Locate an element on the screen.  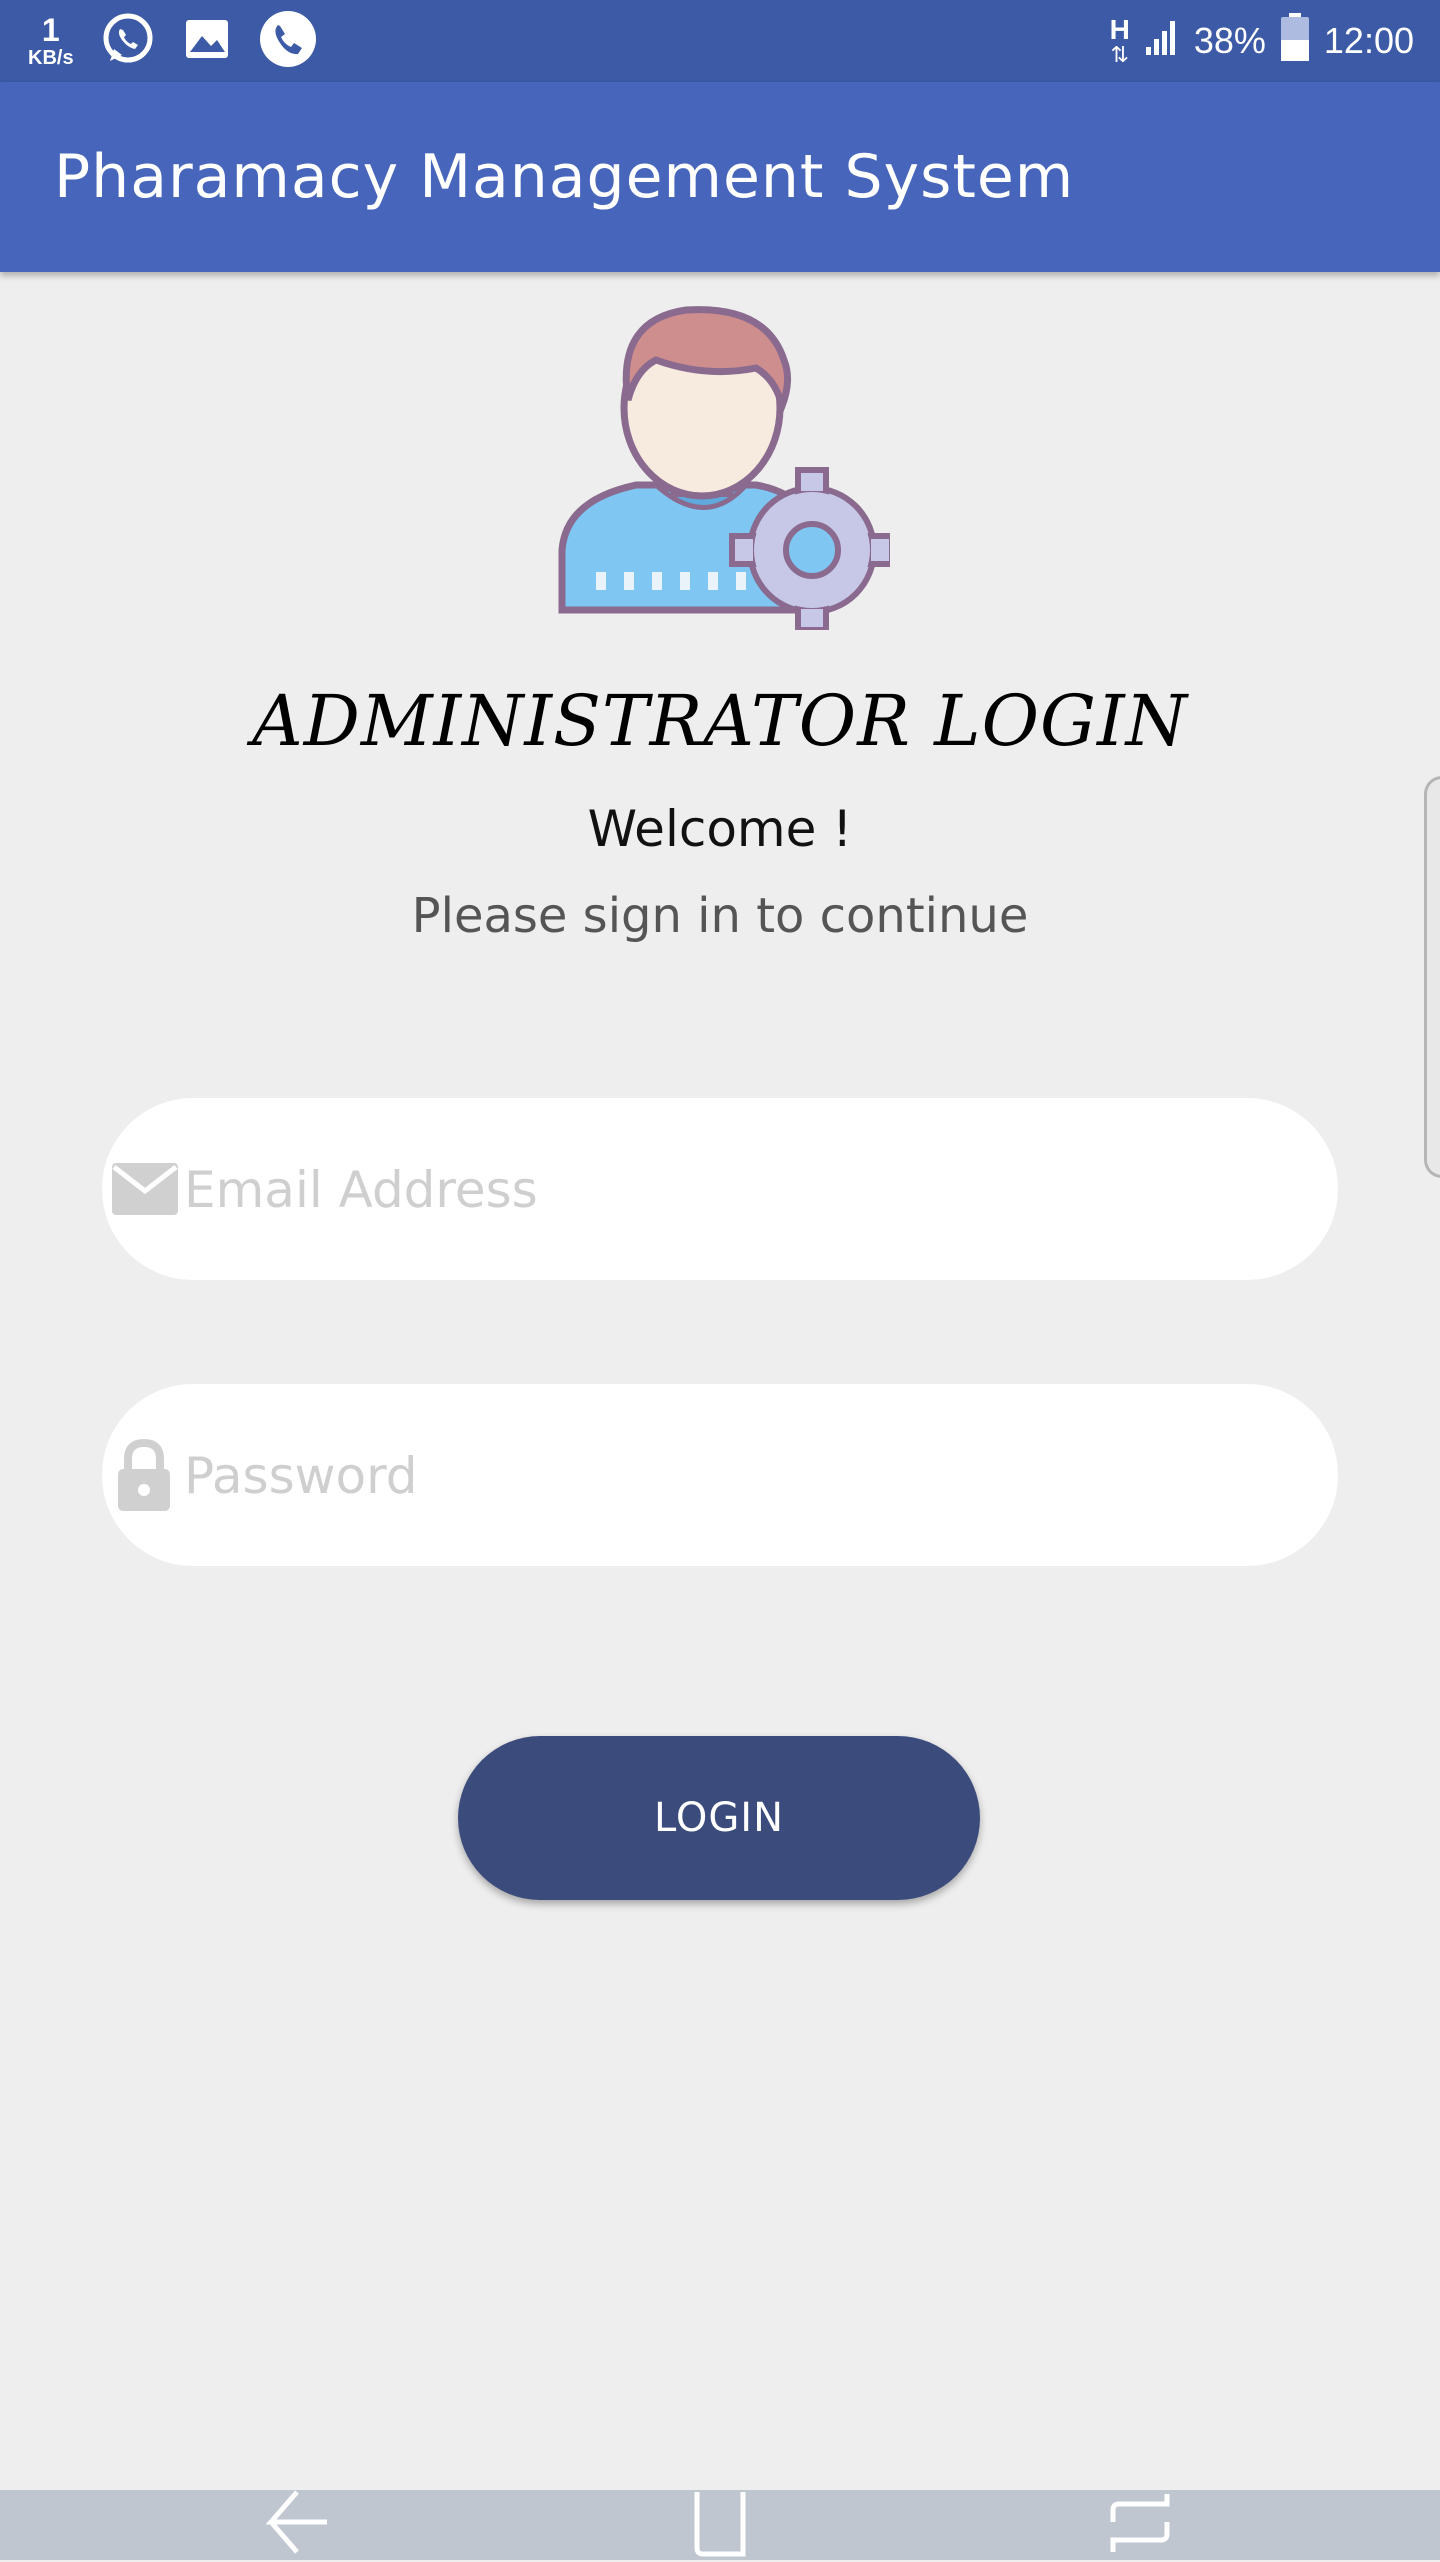
email-field is located at coordinates (720, 1190).